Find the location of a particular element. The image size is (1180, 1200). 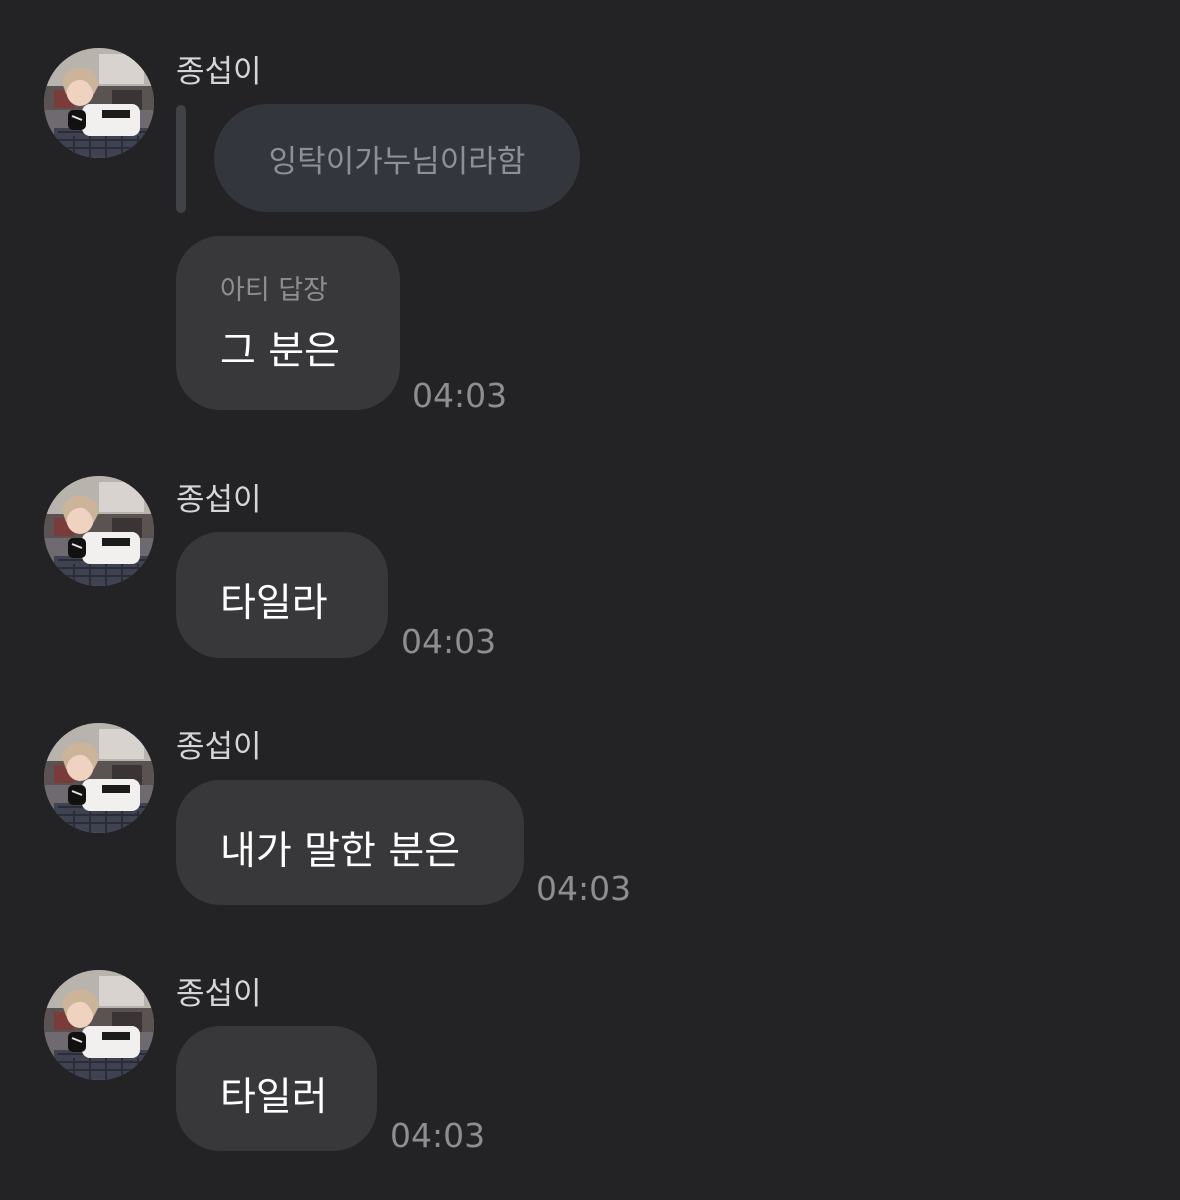

message-bubble: 내가 말한 분은 is located at coordinates (350, 842).